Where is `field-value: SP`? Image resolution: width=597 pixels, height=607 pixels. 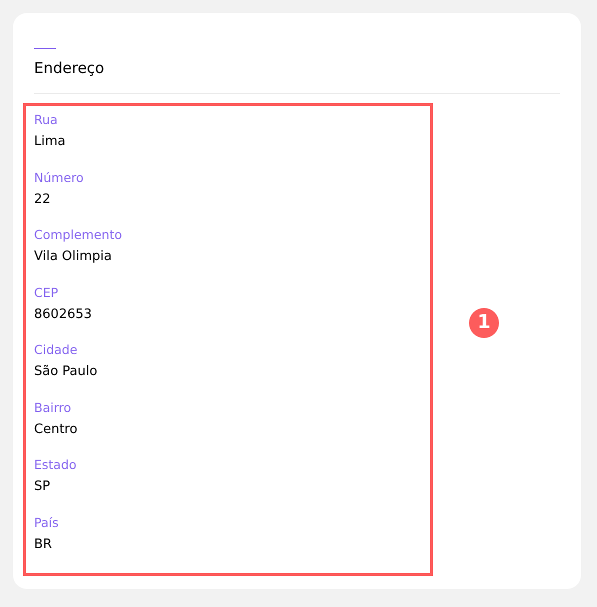 field-value: SP is located at coordinates (43, 487).